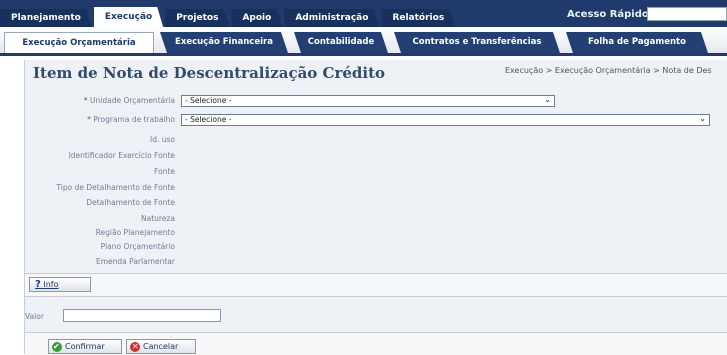  What do you see at coordinates (608, 14) in the screenshot?
I see `quick-access-label: Acesso Rápido` at bounding box center [608, 14].